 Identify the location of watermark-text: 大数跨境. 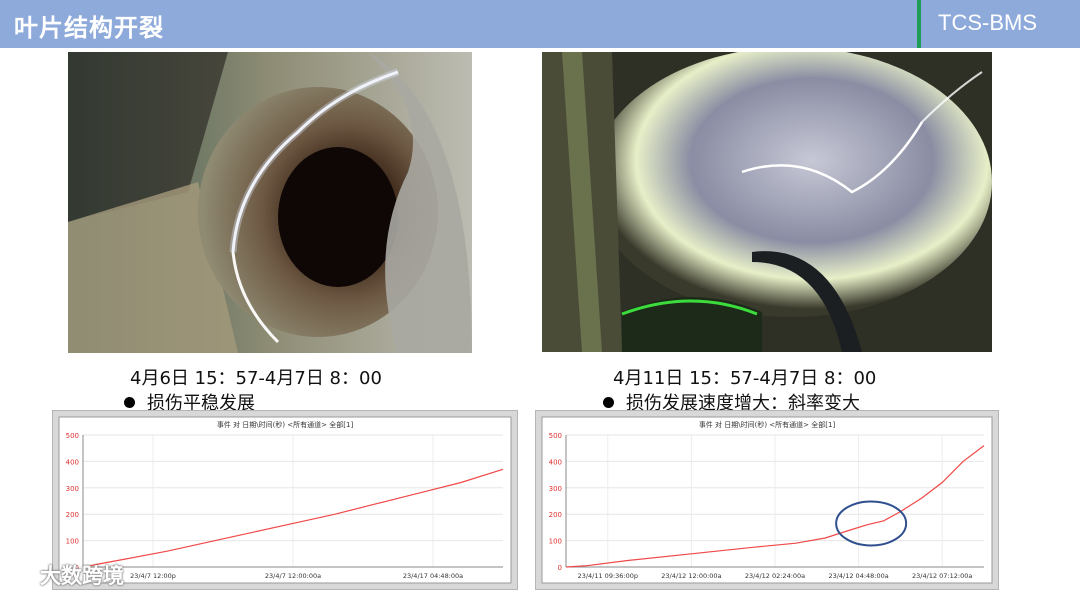
(82, 576).